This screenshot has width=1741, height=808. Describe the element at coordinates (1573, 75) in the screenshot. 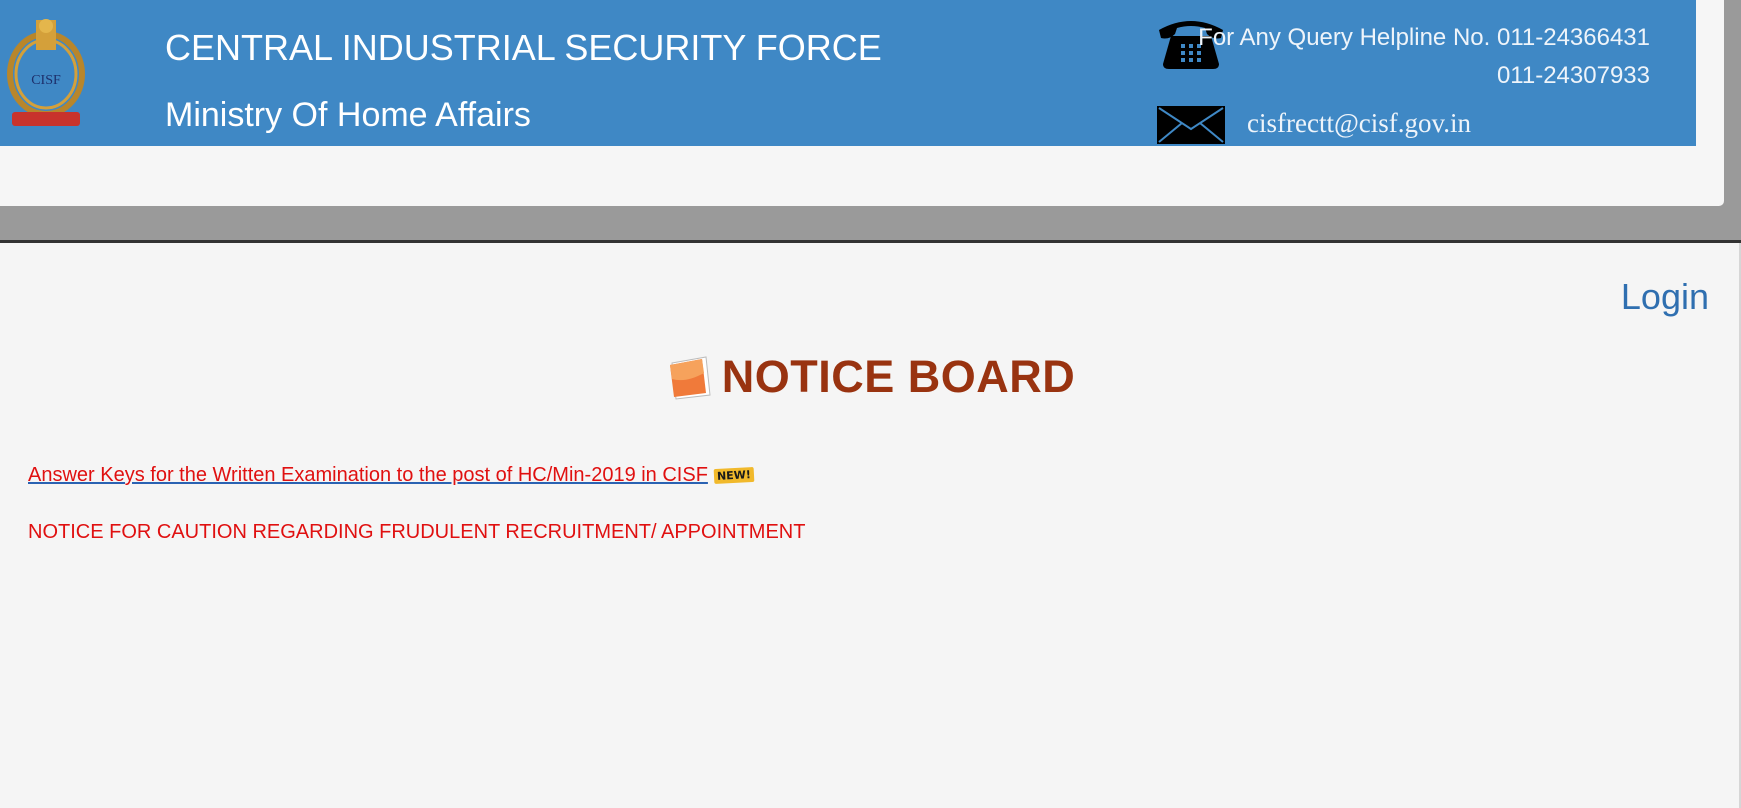

I see `helpline-number-alt: 011-24307933` at that location.